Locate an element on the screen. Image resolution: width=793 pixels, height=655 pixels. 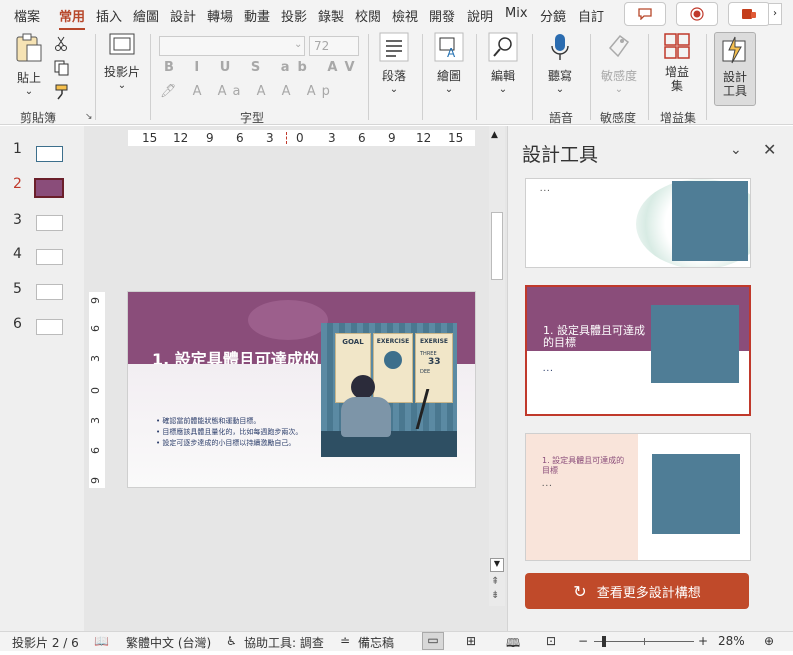
design-illustration is located at coordinates (710, 221).